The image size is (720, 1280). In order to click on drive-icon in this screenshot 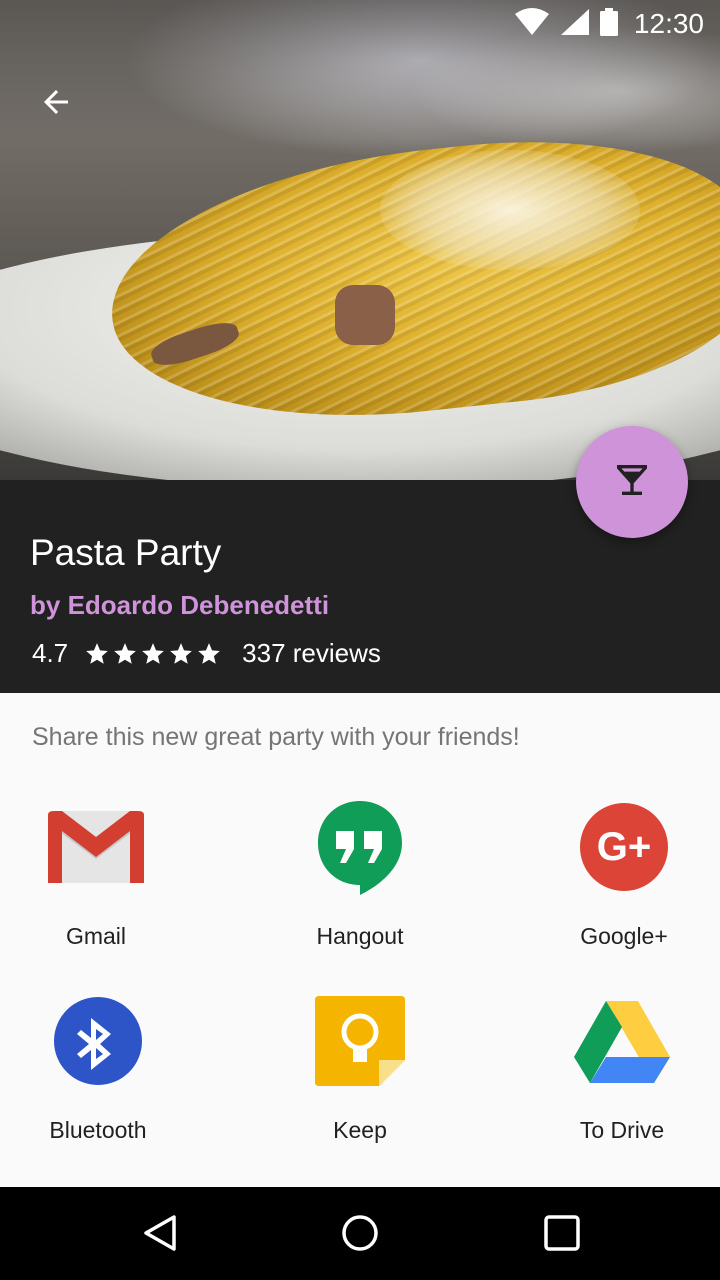, I will do `click(622, 1041)`.